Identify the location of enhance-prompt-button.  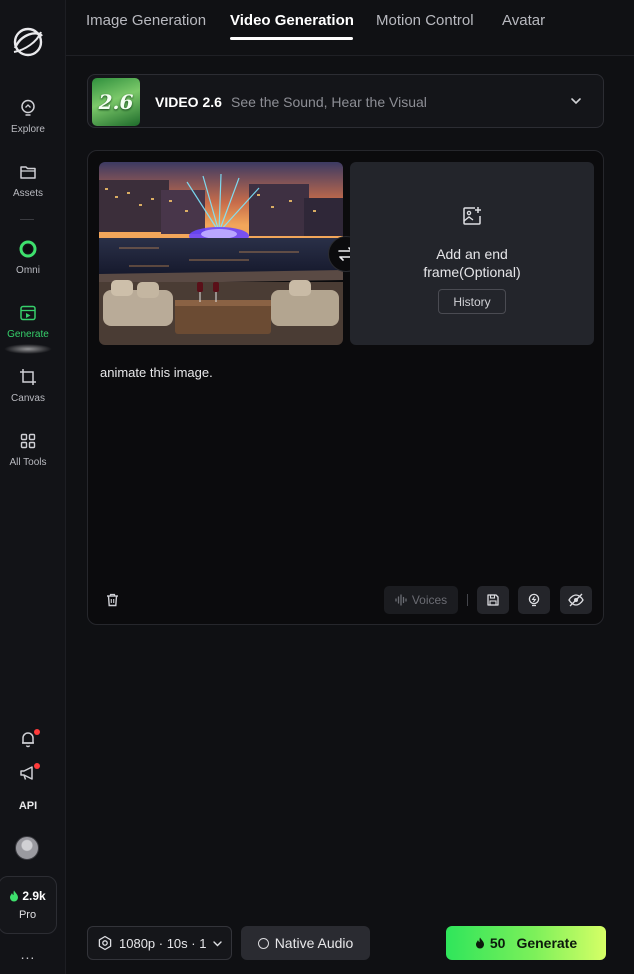
(534, 600).